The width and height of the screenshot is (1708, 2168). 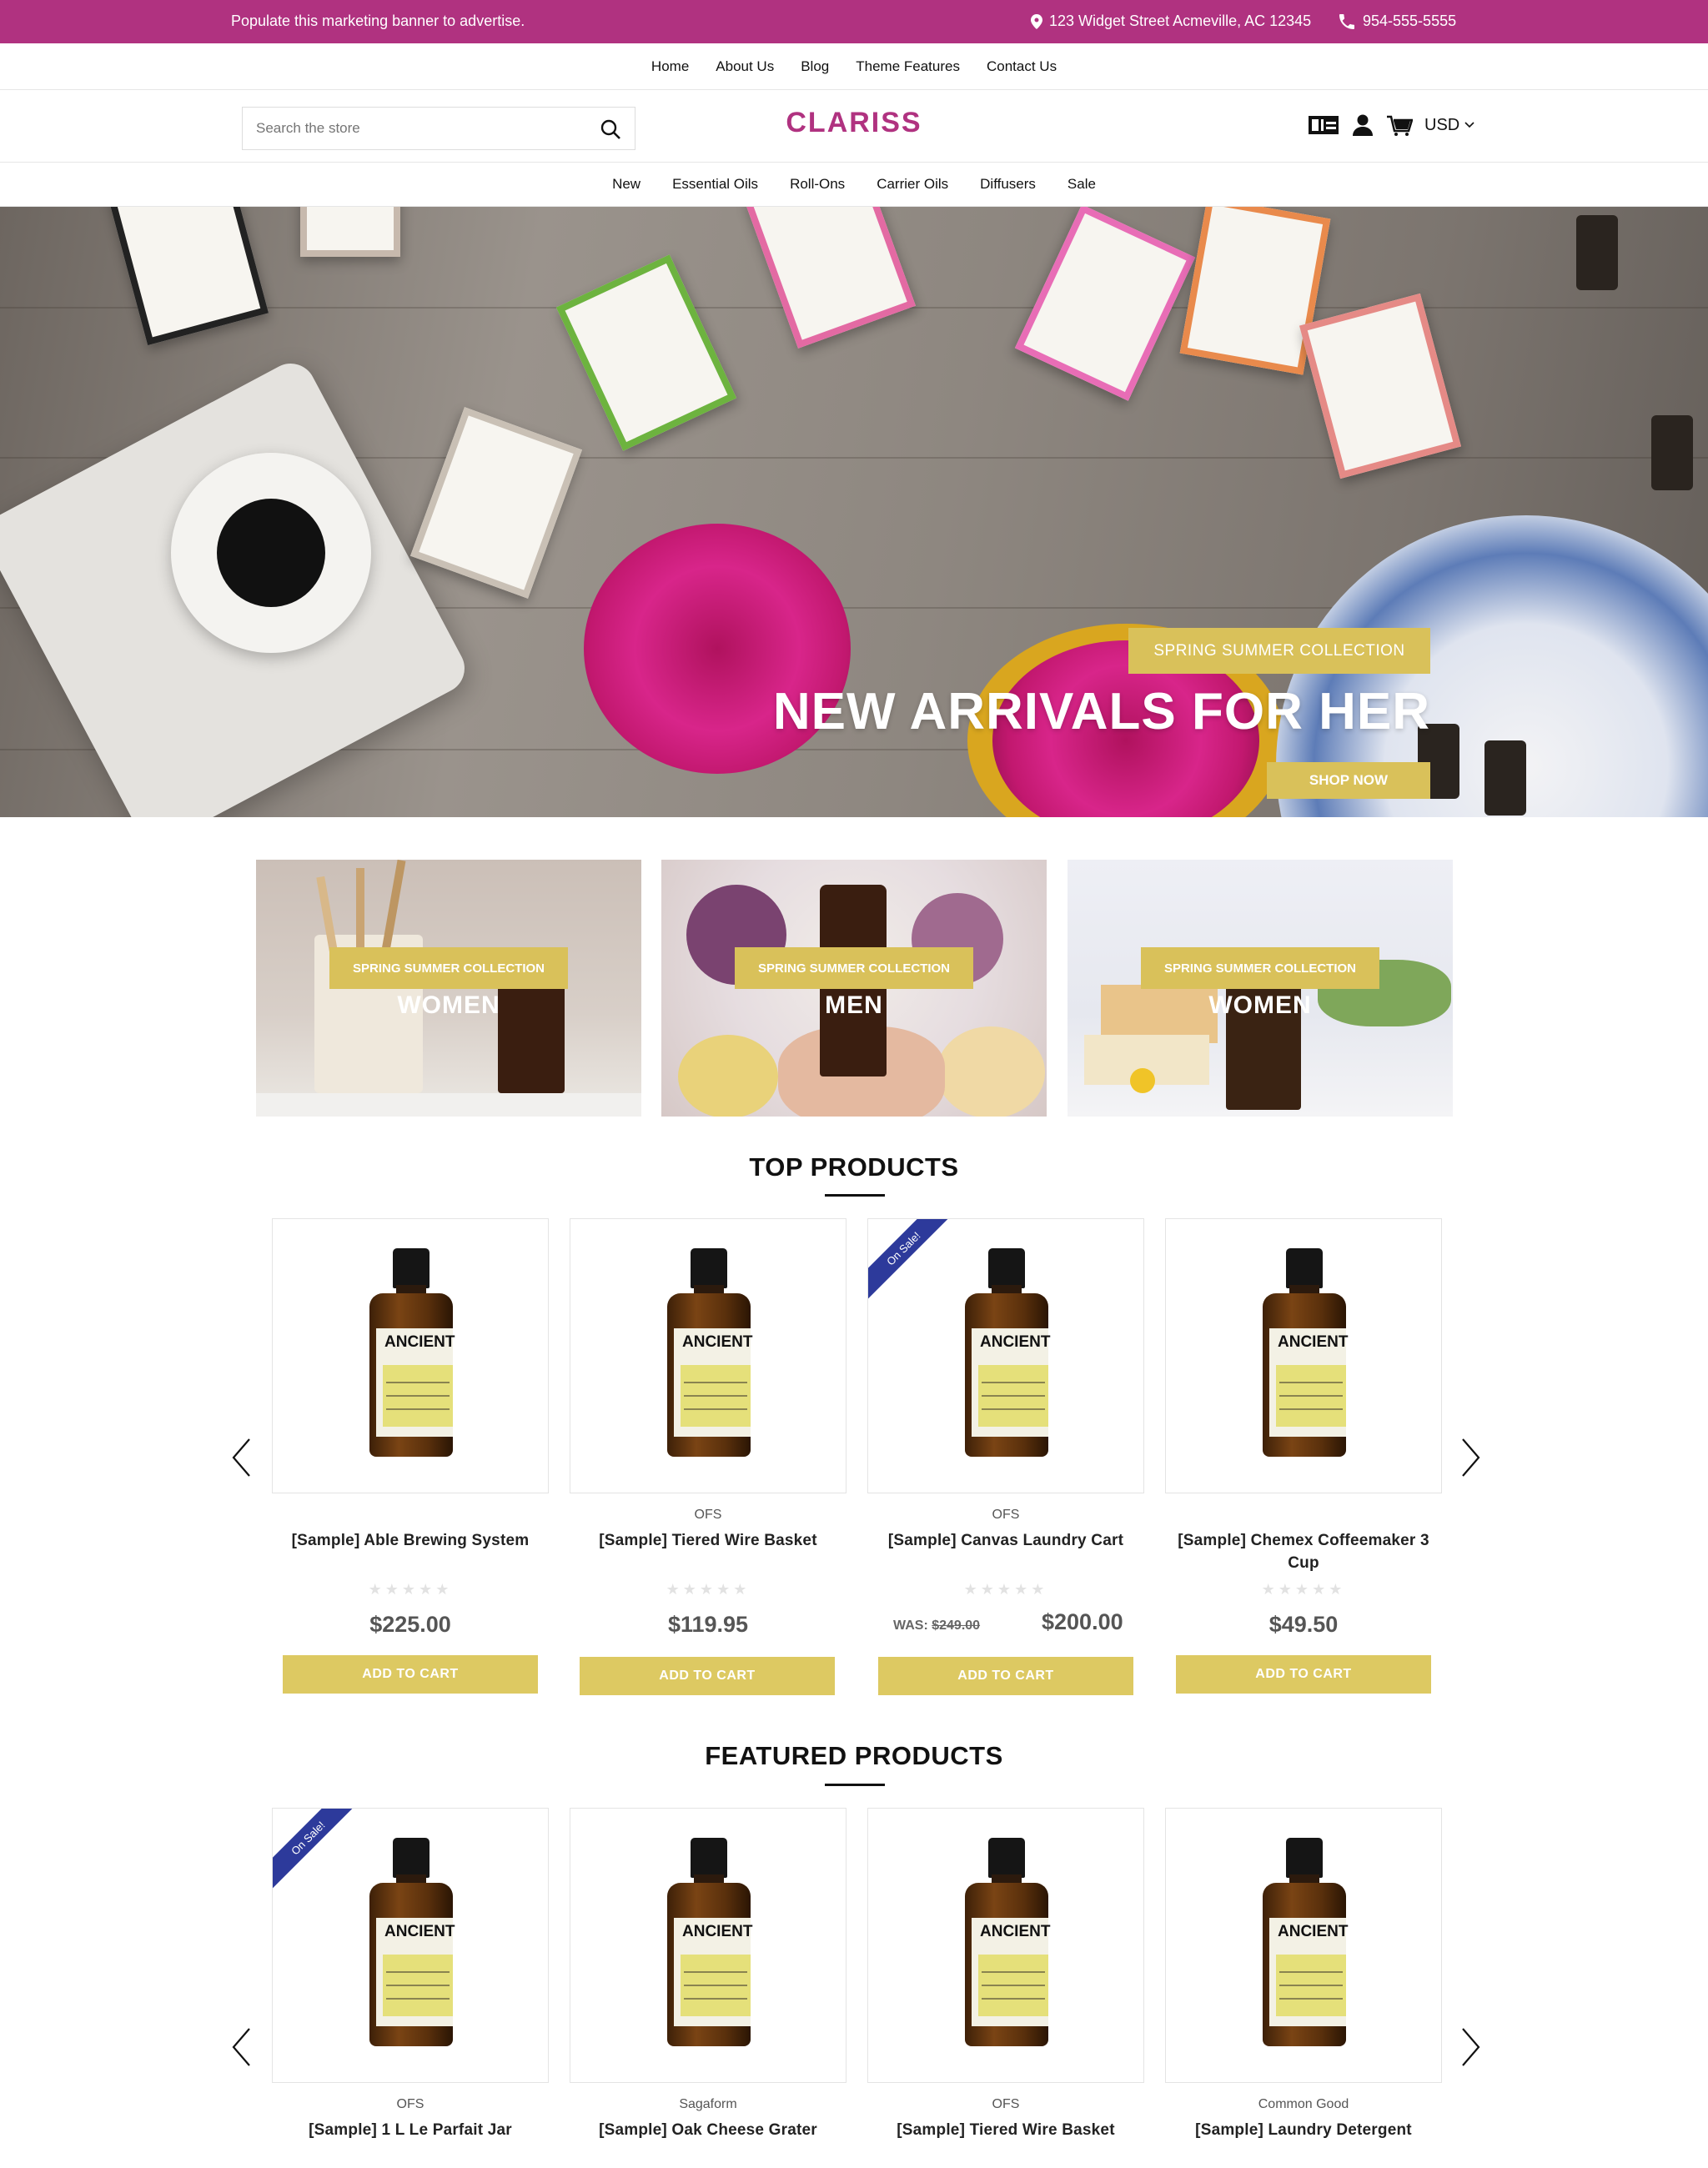 I want to click on product-brand: Sagaform, so click(x=708, y=2104).